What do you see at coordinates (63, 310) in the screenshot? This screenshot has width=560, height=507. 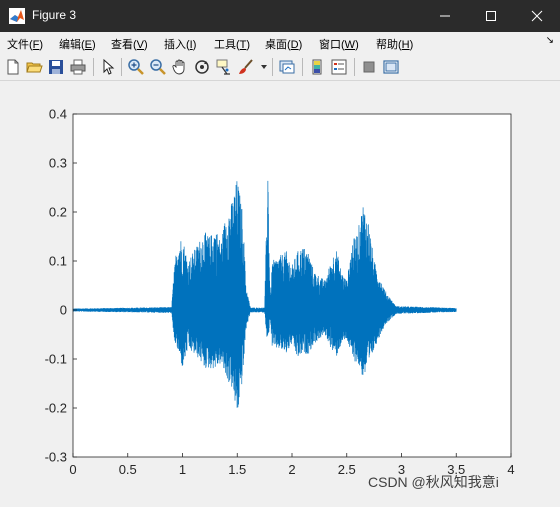 I see `y-tick-label: 0` at bounding box center [63, 310].